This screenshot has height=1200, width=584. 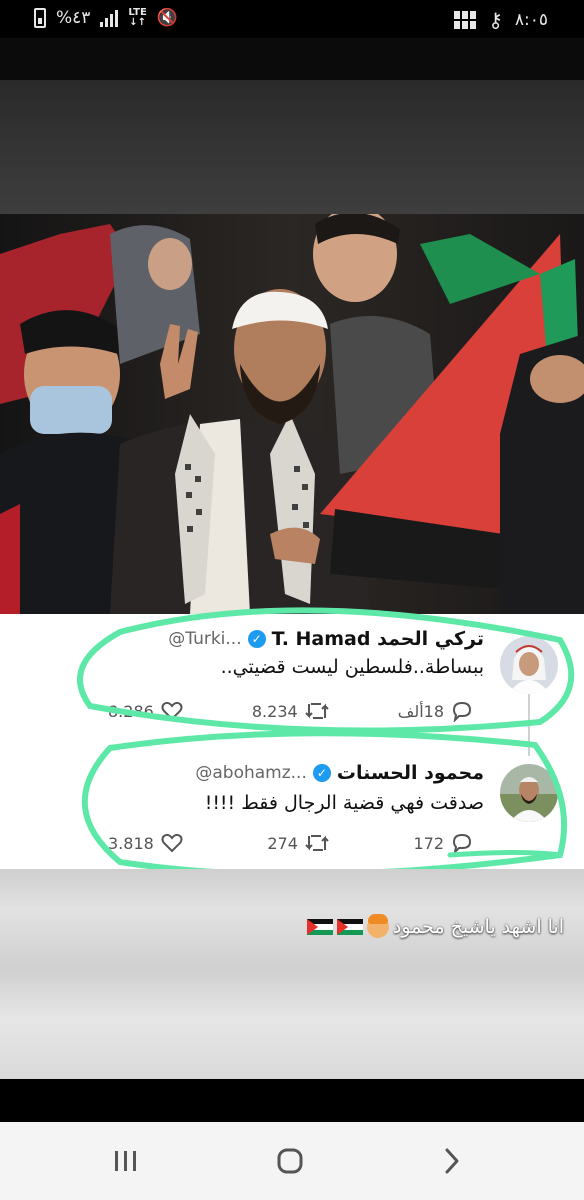 What do you see at coordinates (378, 639) in the screenshot?
I see `author-name: تركي الحمد T. Hamad` at bounding box center [378, 639].